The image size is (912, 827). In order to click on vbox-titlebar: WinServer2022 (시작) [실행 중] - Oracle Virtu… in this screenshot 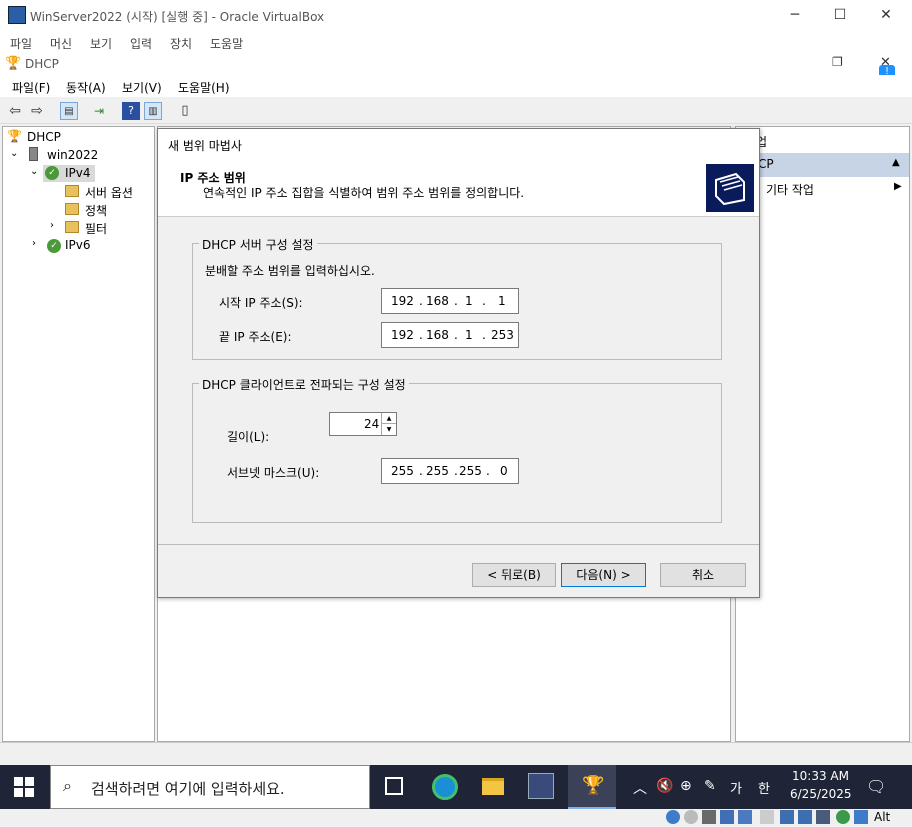, I will do `click(456, 15)`.